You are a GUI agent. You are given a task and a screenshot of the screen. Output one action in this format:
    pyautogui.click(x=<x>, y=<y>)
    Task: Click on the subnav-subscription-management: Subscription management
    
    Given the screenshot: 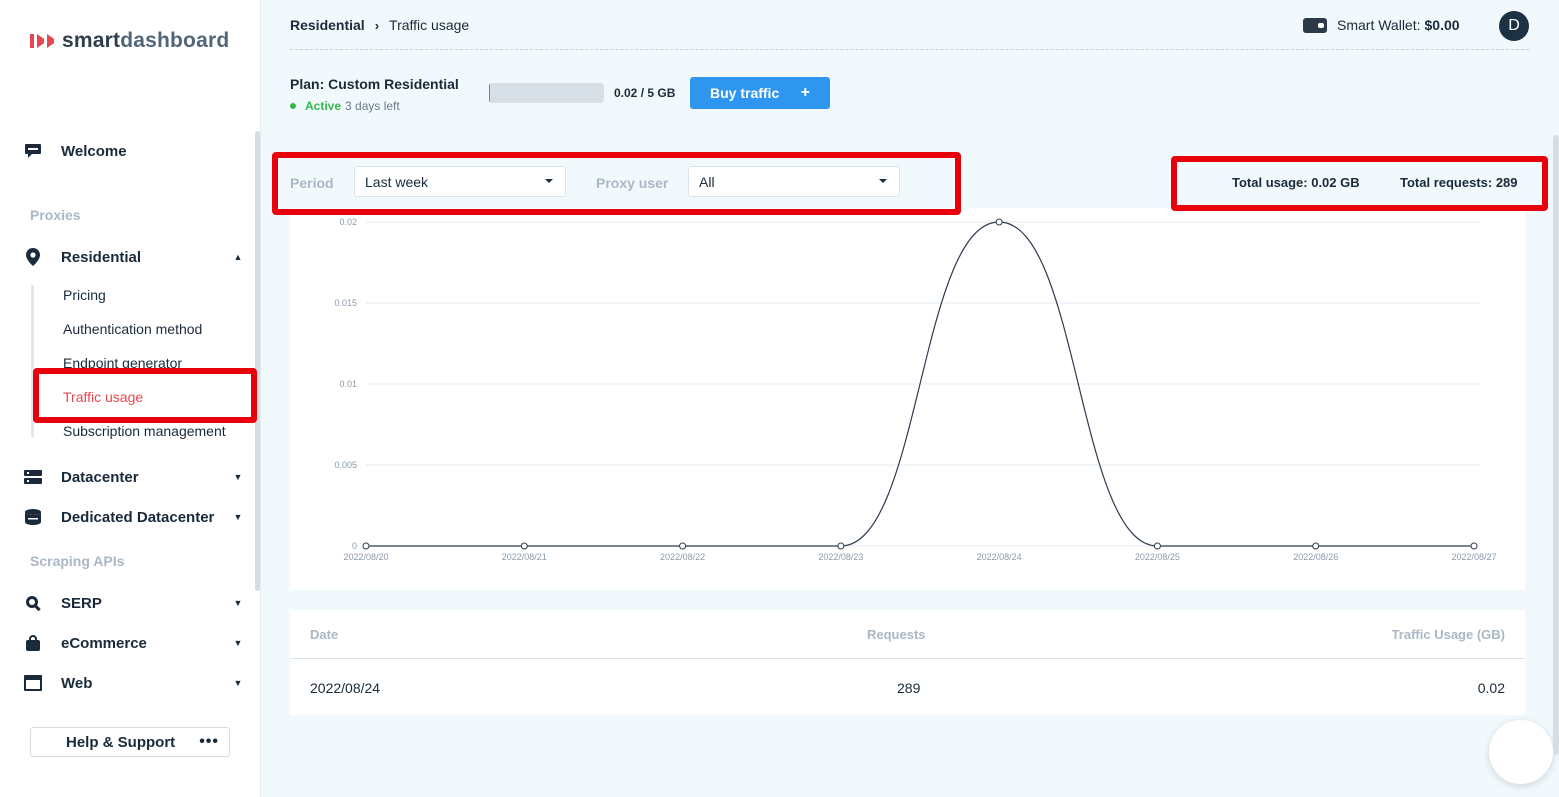 What is the action you would take?
    pyautogui.click(x=144, y=431)
    